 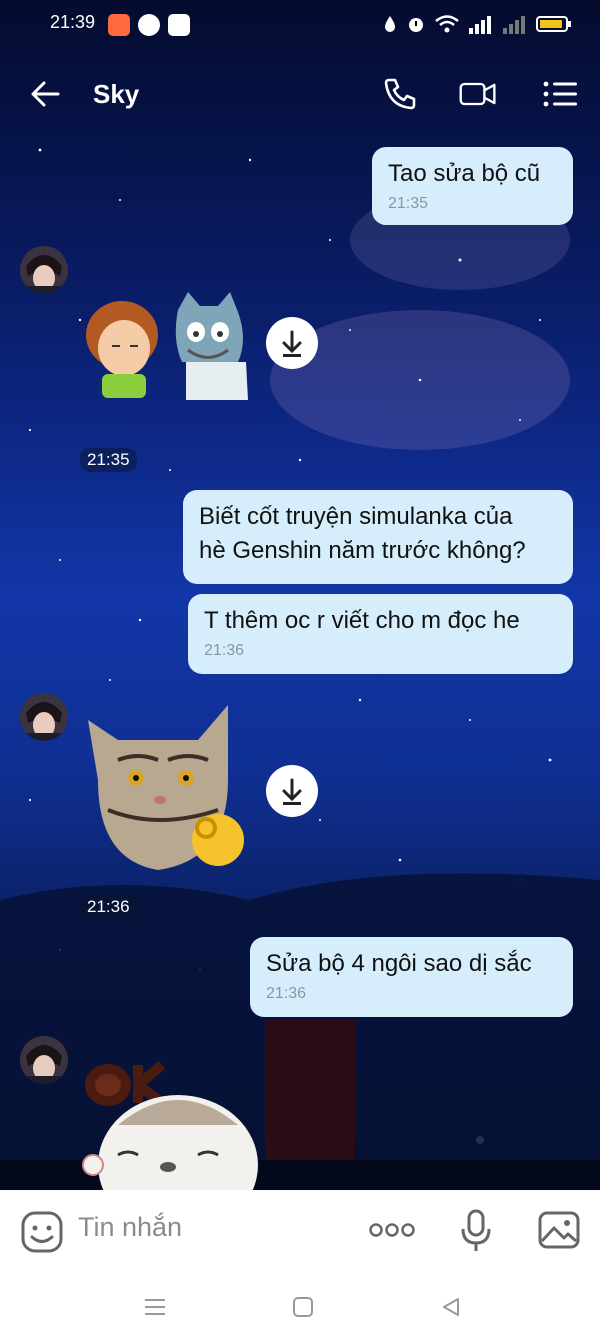 I want to click on back-arrow-icon, so click(x=46, y=94).